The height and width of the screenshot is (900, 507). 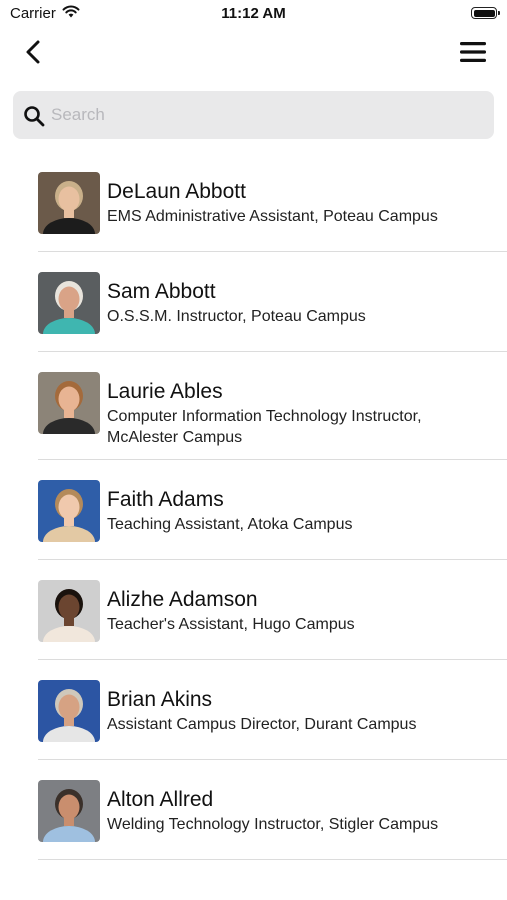 I want to click on person-title: Teacher's Assistant, Hugo Campus, so click(x=231, y=624).